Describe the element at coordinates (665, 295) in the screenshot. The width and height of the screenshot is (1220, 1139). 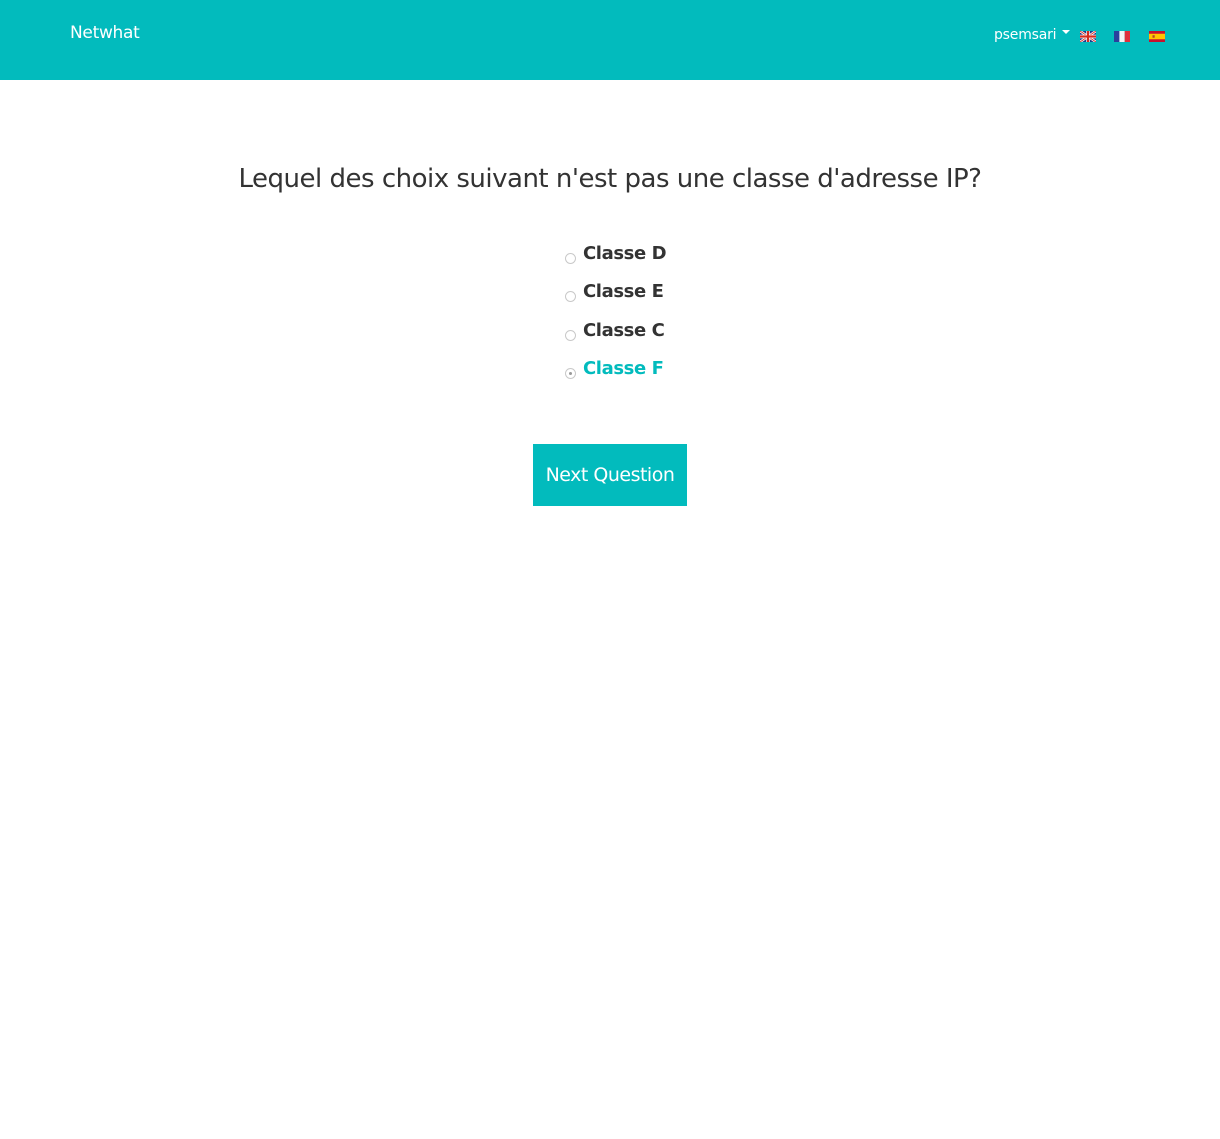
I see `answer-option: Classe E` at that location.